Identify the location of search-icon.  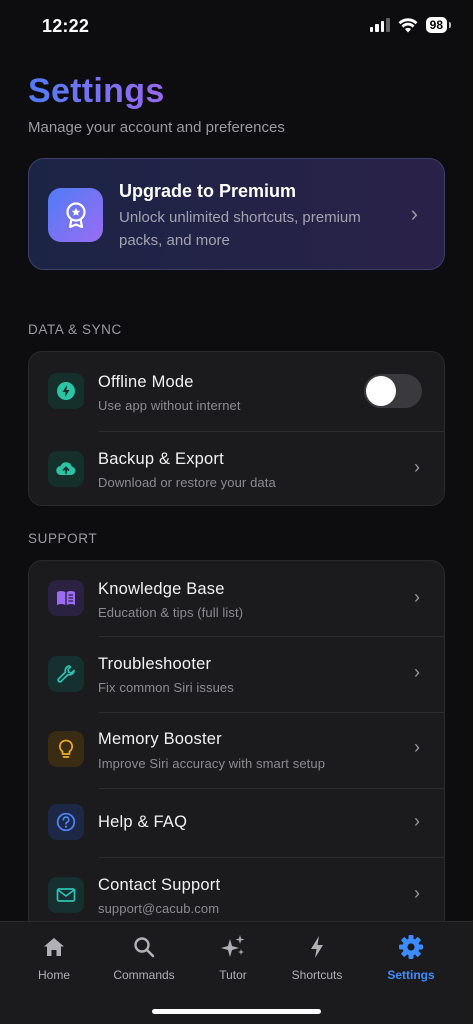
(144, 947).